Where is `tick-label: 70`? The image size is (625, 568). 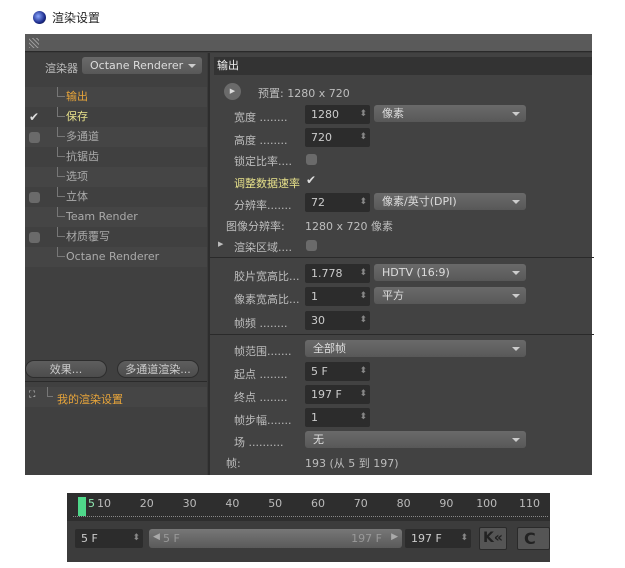
tick-label: 70 is located at coordinates (360, 503).